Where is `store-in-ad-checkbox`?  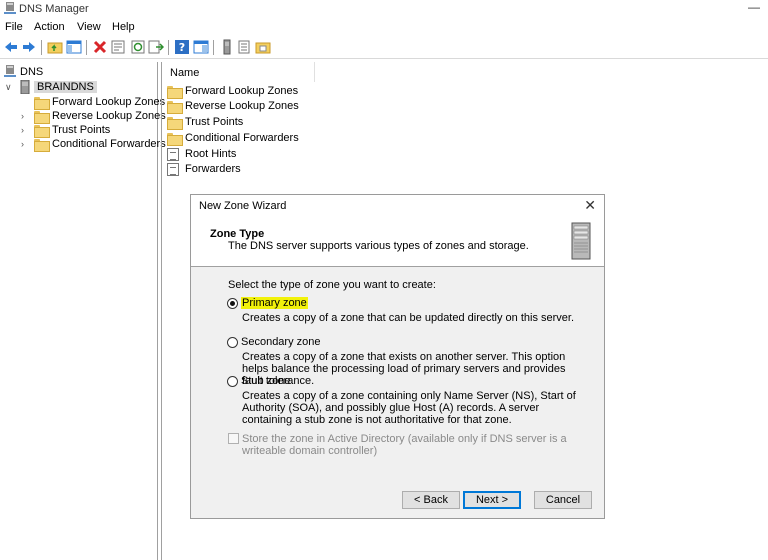
store-in-ad-checkbox is located at coordinates (233, 438).